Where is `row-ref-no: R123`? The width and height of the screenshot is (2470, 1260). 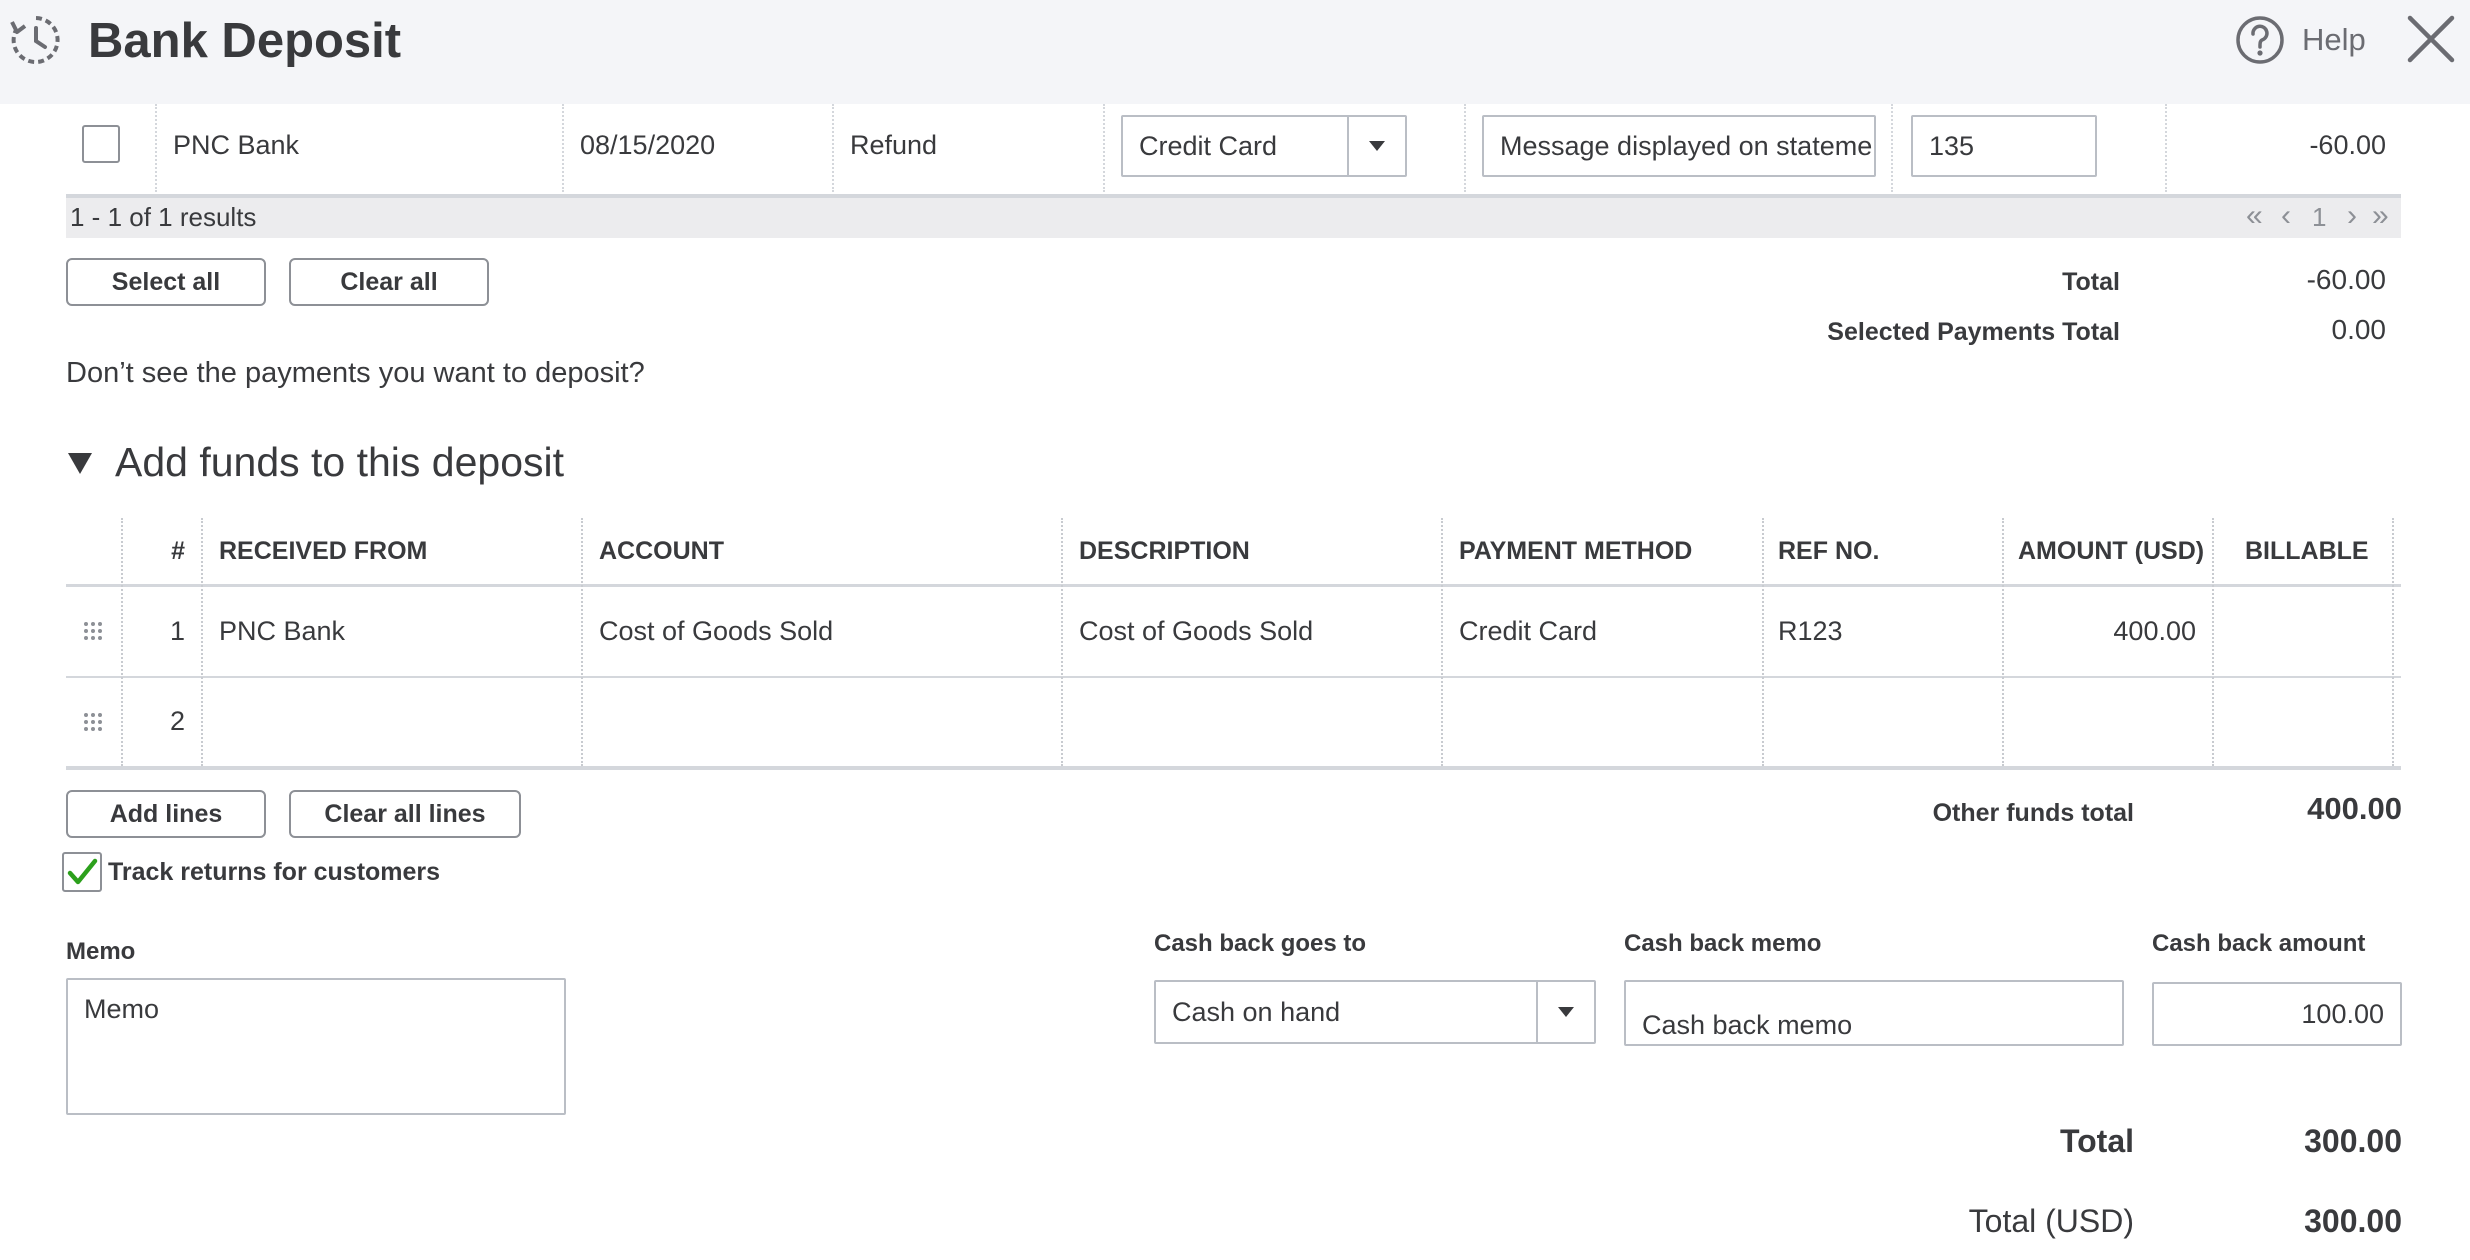
row-ref-no: R123 is located at coordinates (1810, 631).